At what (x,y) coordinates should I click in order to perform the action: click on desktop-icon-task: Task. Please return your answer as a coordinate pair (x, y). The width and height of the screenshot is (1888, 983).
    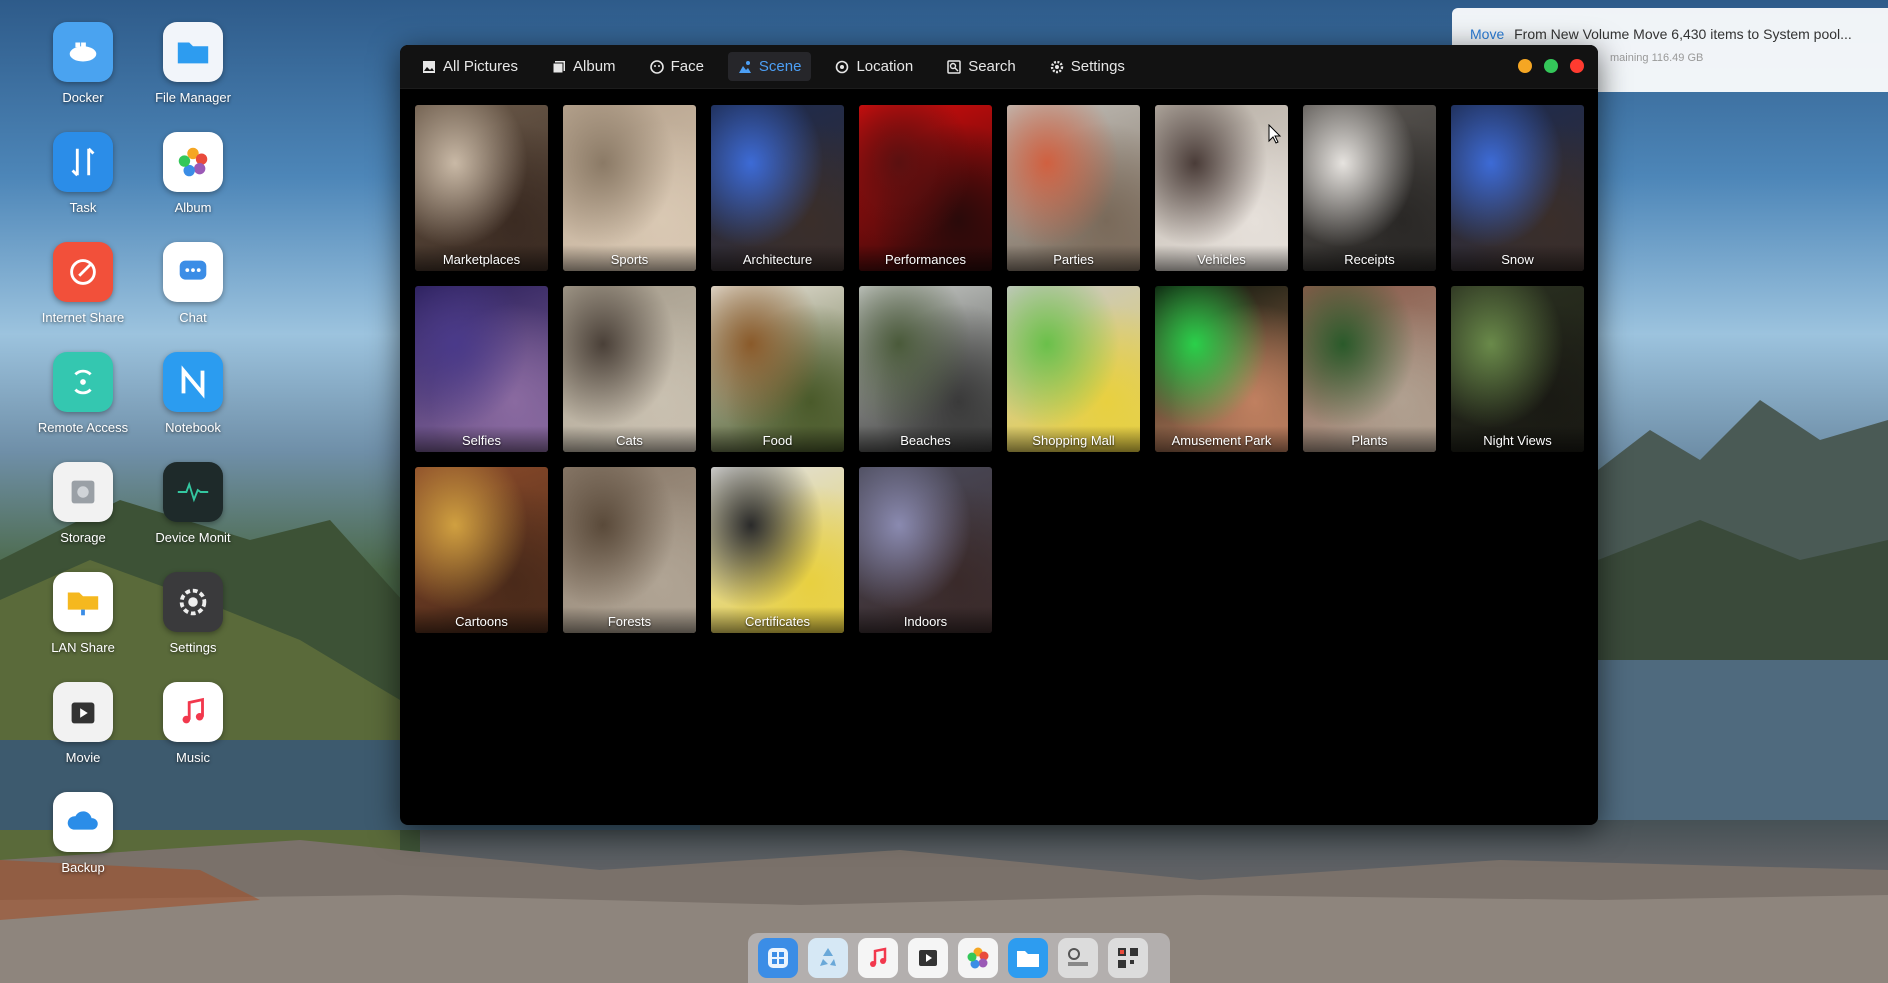
    Looking at the image, I should click on (83, 173).